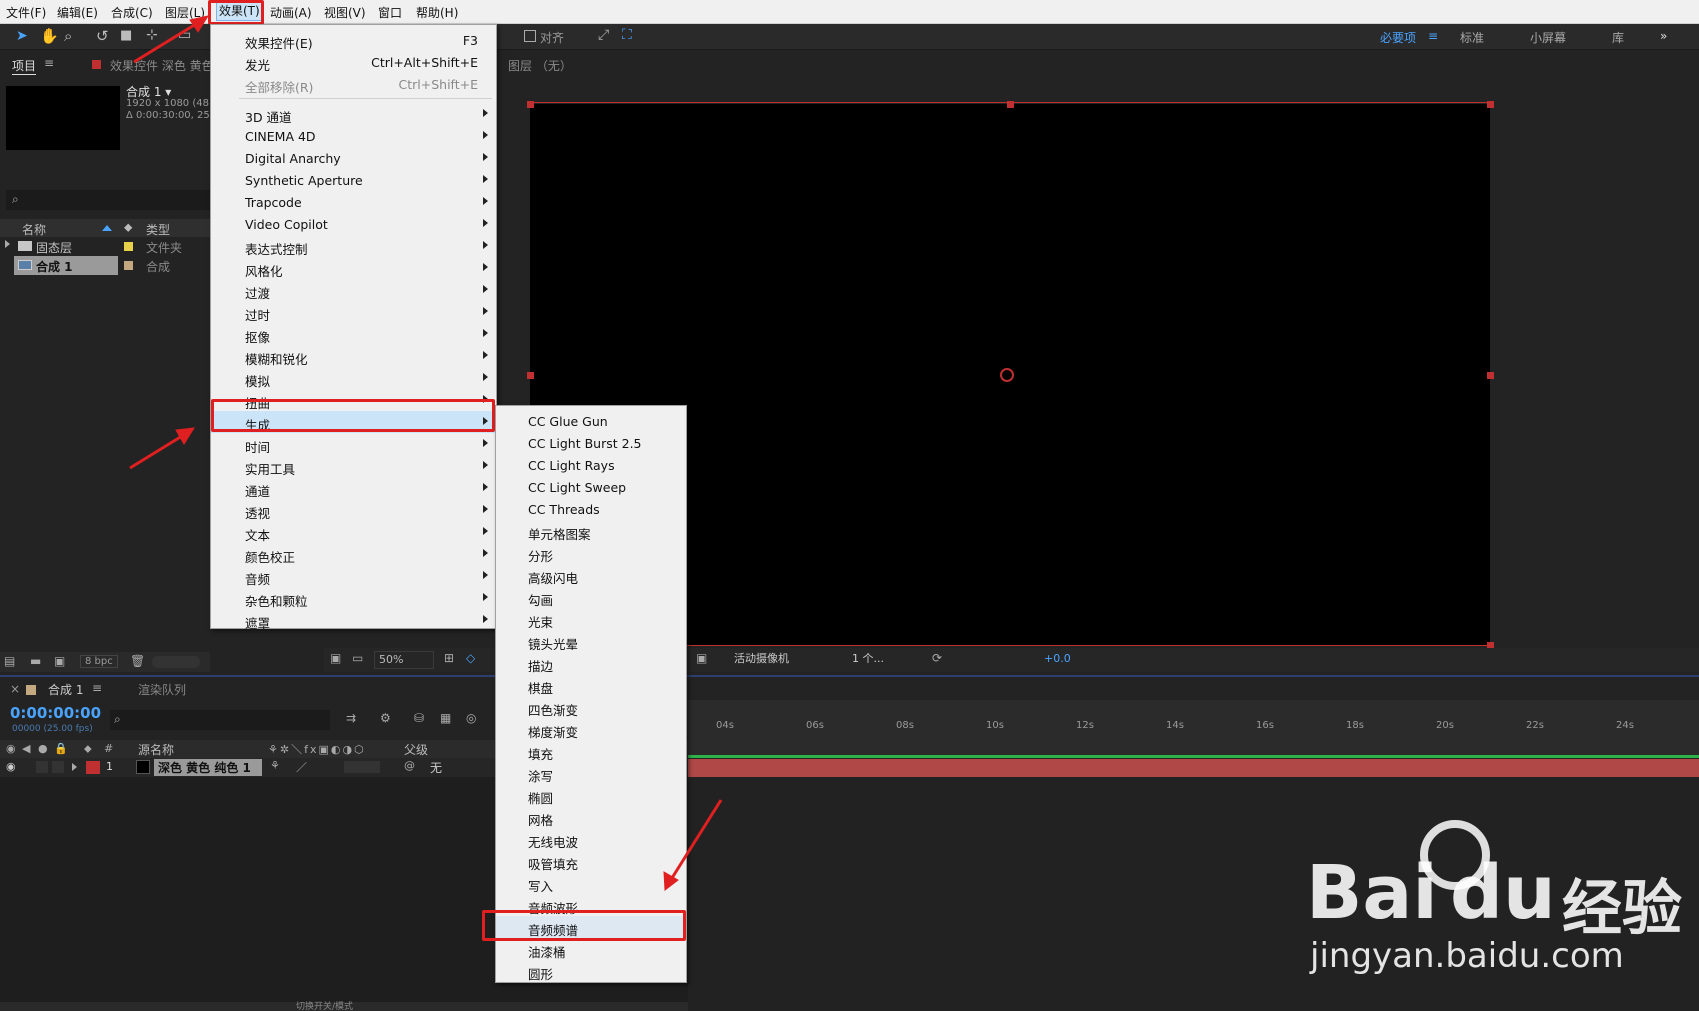  What do you see at coordinates (353, 136) in the screenshot?
I see `effect-category-item: CINEMA 4D` at bounding box center [353, 136].